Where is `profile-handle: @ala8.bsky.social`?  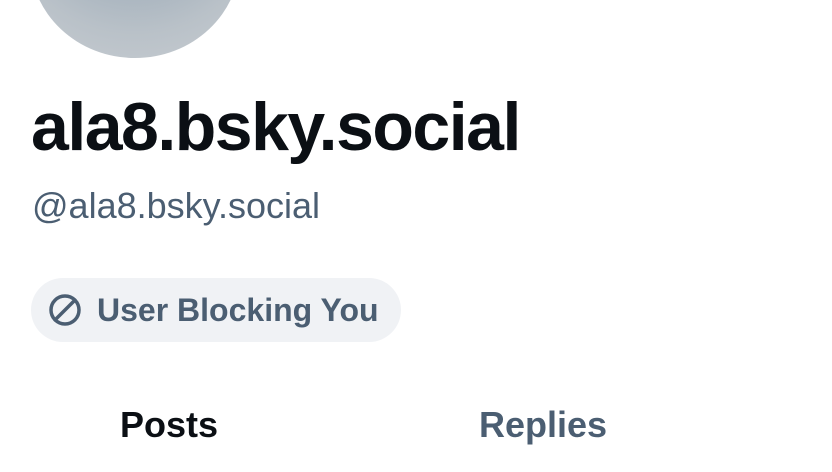
profile-handle: @ala8.bsky.social is located at coordinates (176, 205).